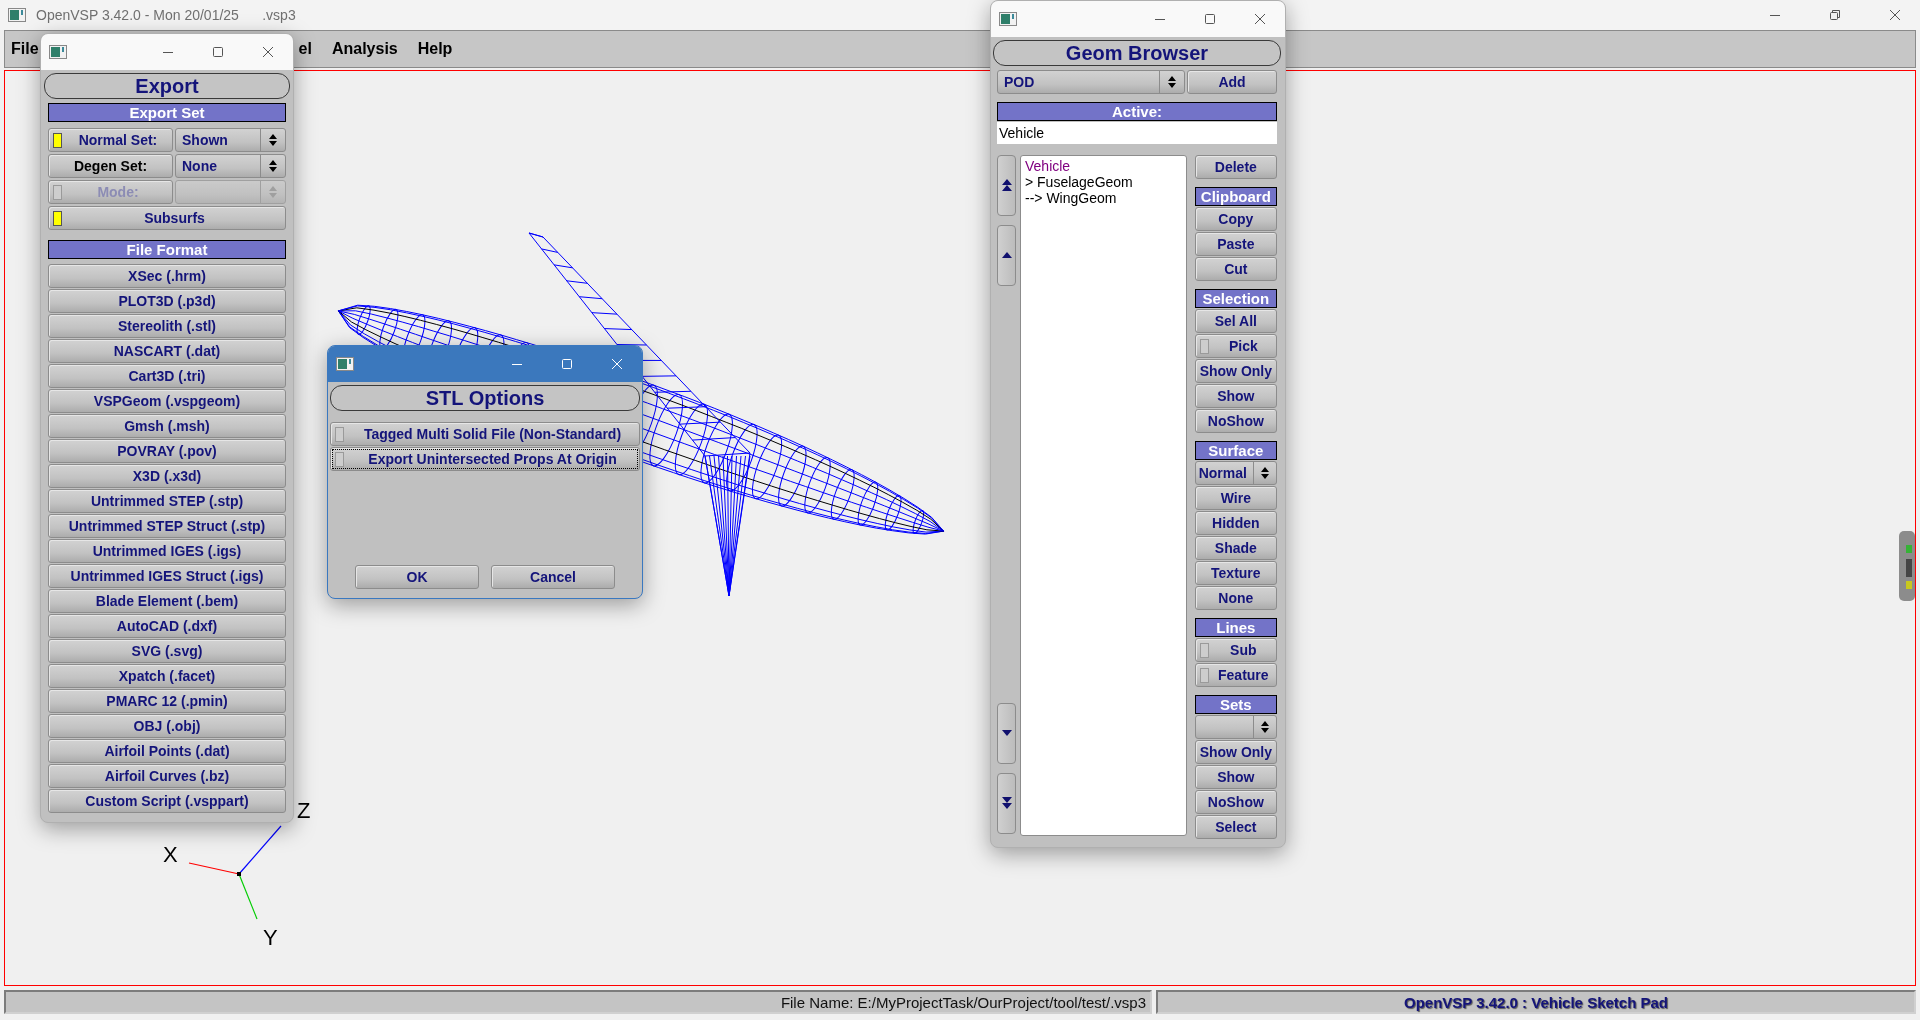 The width and height of the screenshot is (1920, 1020). I want to click on browser-button: None, so click(1235, 598).